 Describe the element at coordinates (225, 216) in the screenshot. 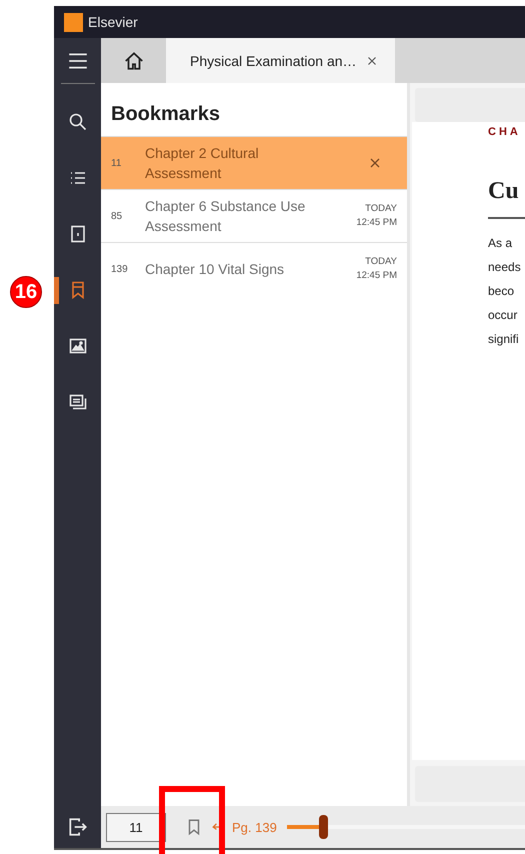

I see `bookmark-title: Chapter 6 Substance Use Assessment` at that location.